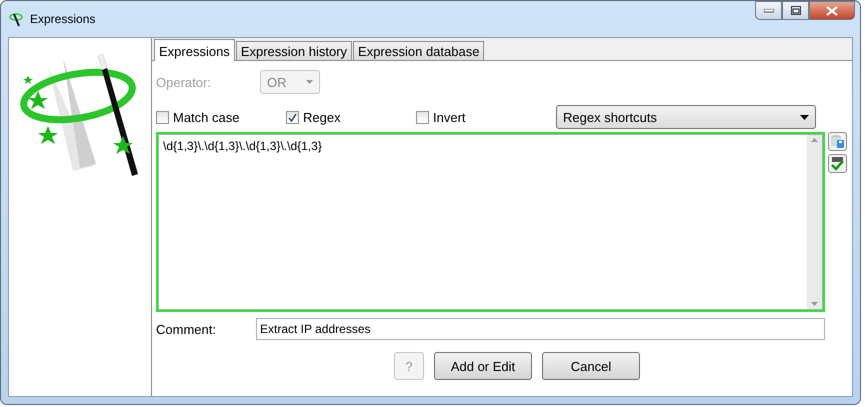 This screenshot has height=407, width=865. What do you see at coordinates (483, 366) in the screenshot?
I see `dialog-button: Add or Edit` at bounding box center [483, 366].